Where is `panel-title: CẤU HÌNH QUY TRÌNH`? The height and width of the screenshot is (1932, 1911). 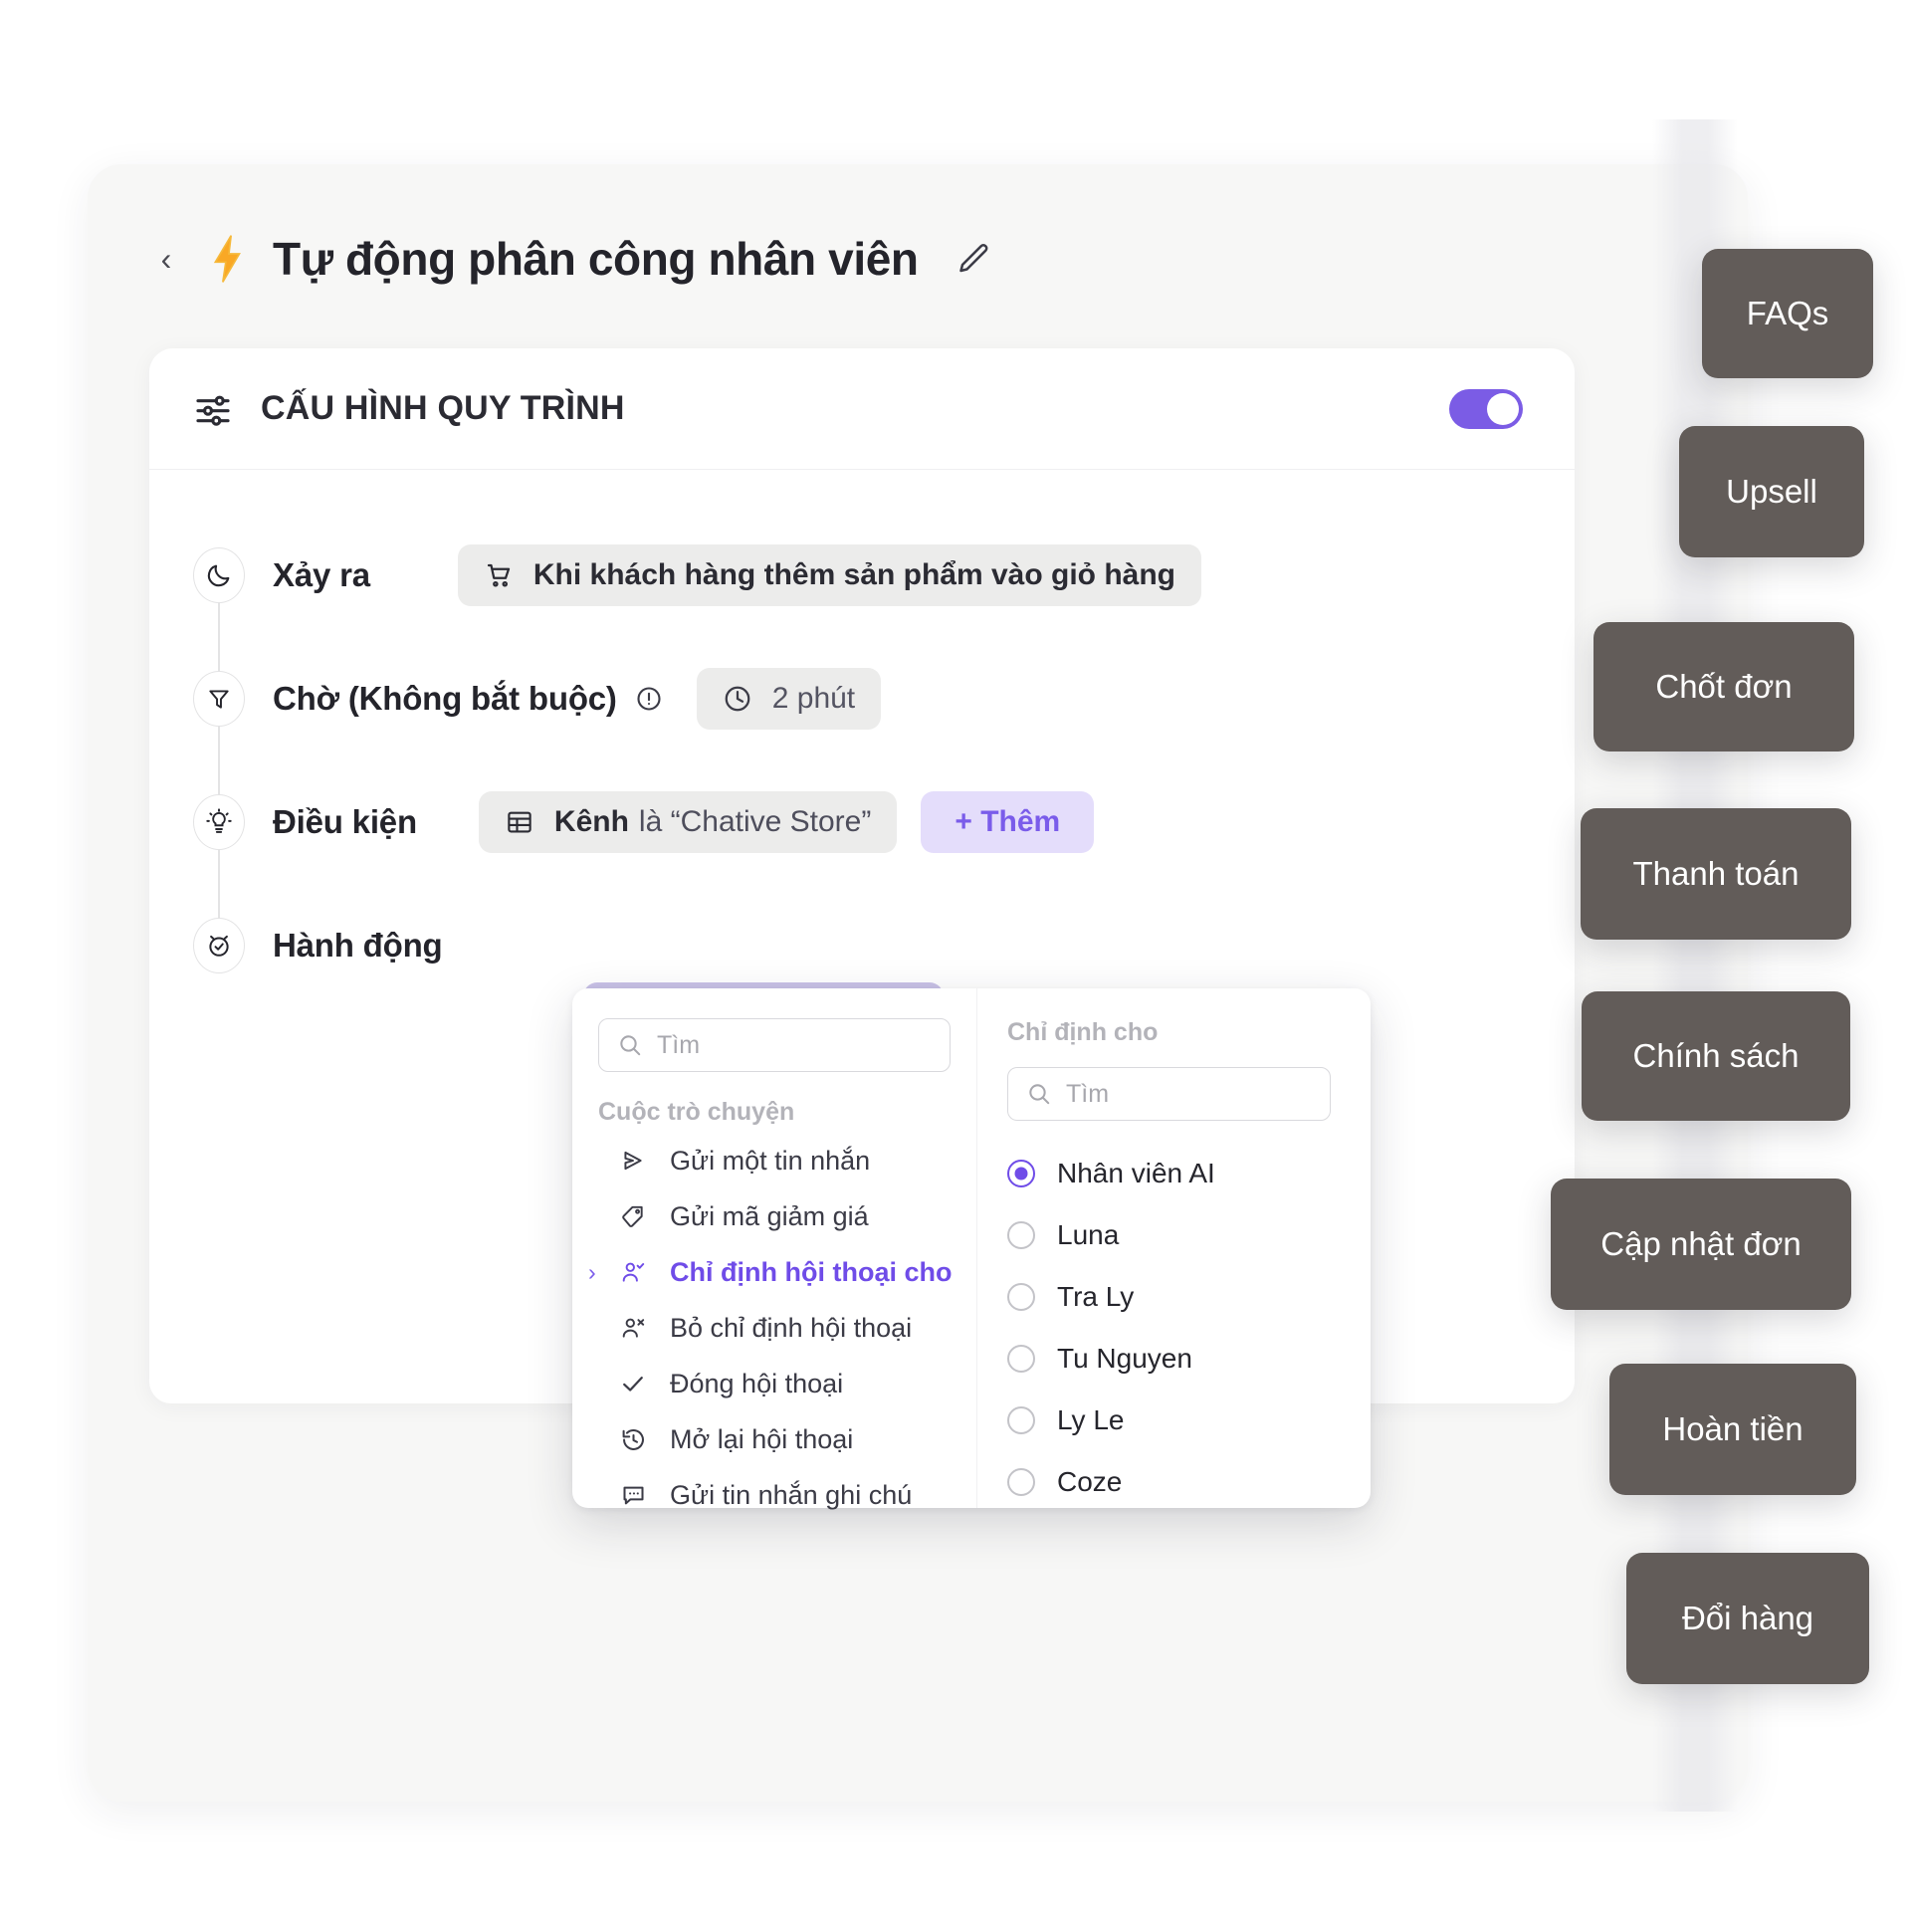
panel-title: CẤU HÌNH QUY TRÌNH is located at coordinates (443, 408).